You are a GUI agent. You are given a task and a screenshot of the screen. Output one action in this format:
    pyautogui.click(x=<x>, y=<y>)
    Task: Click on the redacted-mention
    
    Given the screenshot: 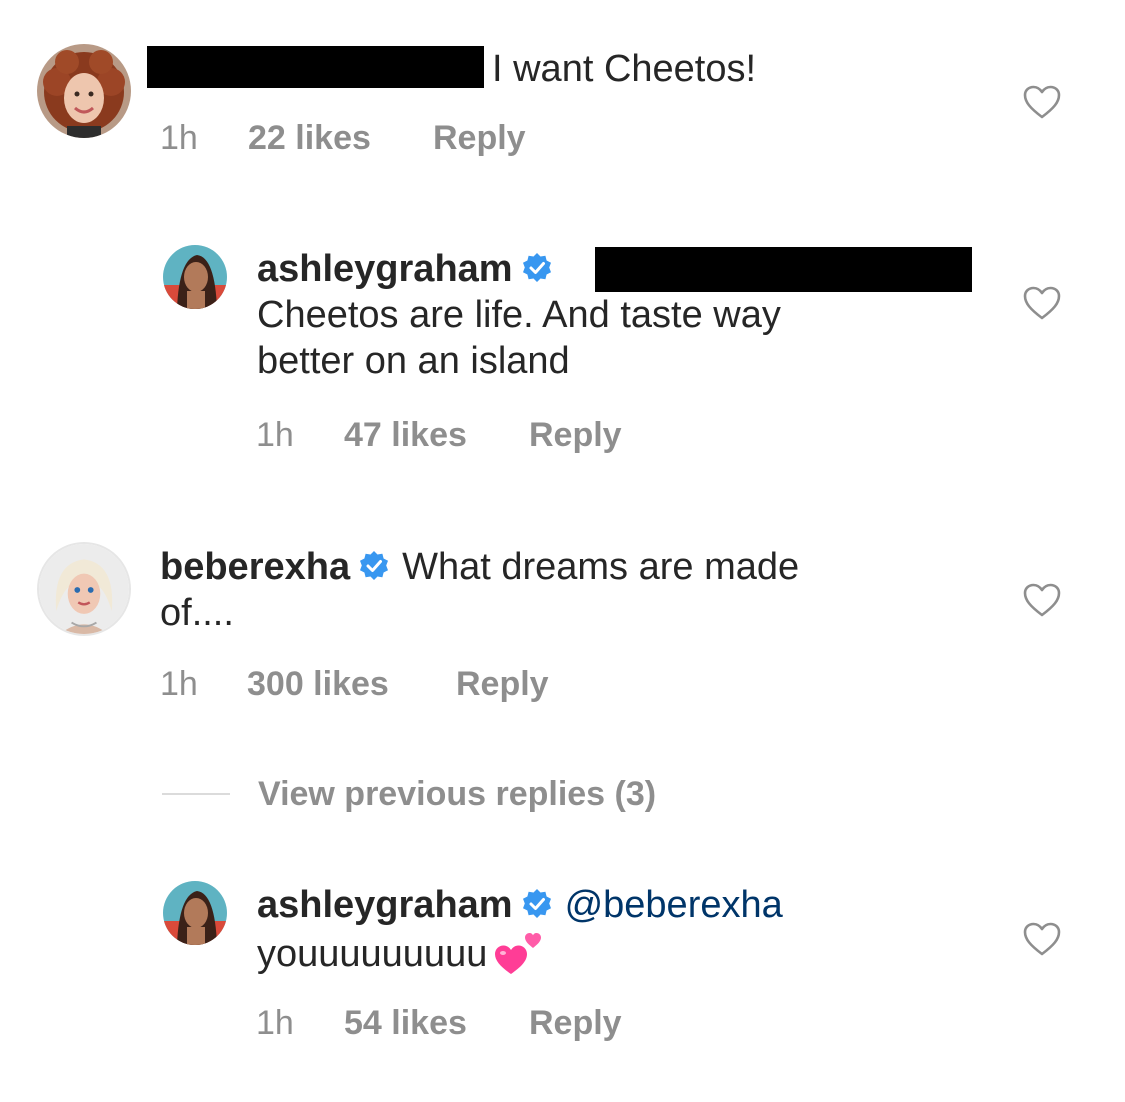 What is the action you would take?
    pyautogui.click(x=783, y=269)
    